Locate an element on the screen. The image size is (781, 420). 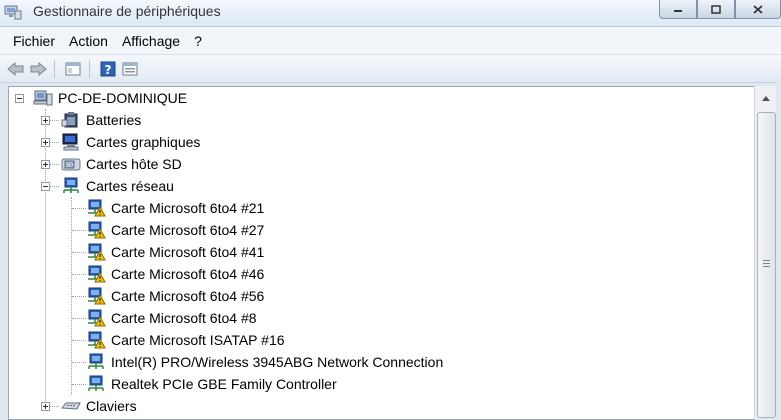
svg-text: SD is located at coordinates (69, 166).